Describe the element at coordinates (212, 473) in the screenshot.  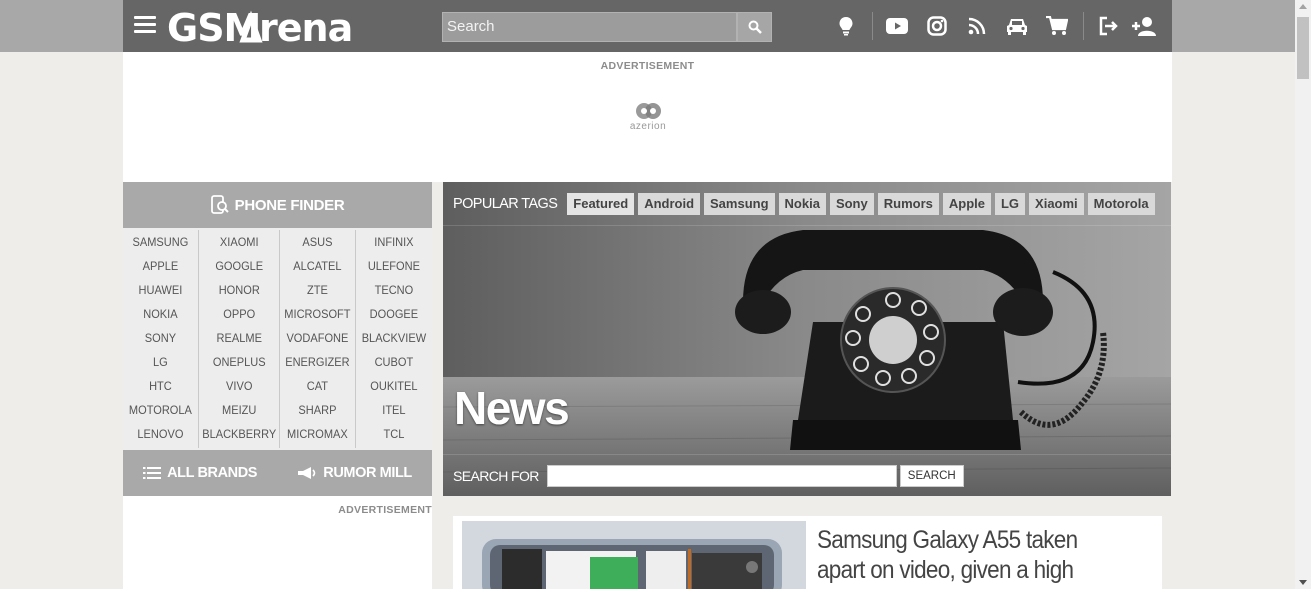
I see `all-brands-label: ALL BRANDS` at that location.